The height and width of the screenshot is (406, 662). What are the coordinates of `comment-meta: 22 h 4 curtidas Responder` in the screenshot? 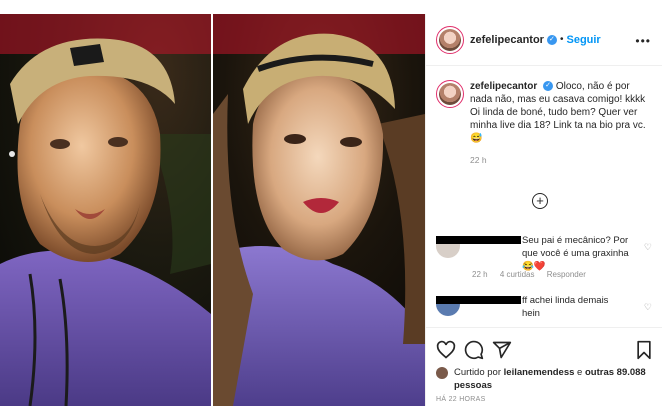 It's located at (534, 274).